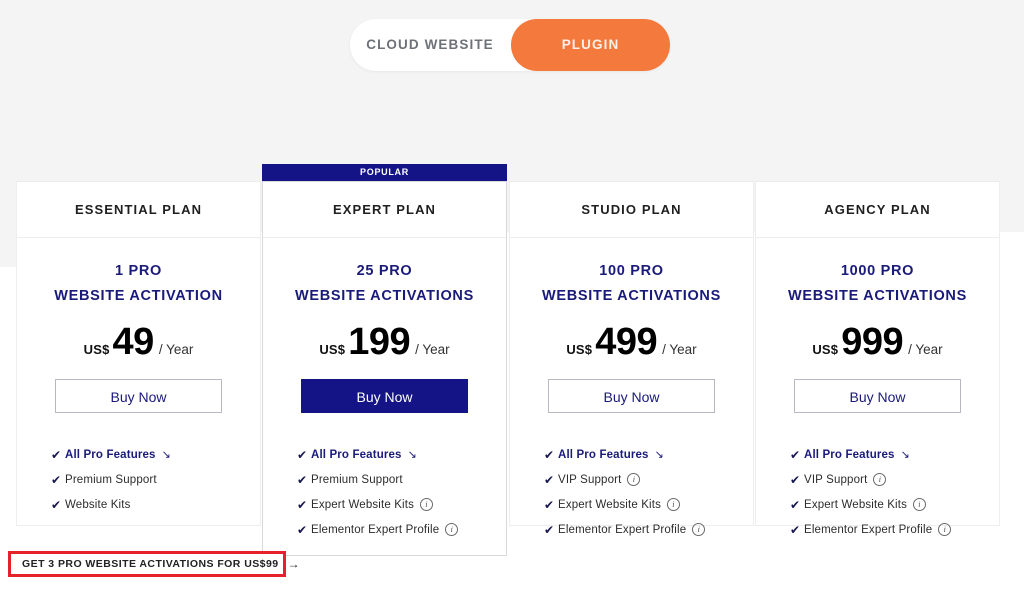 The image size is (1024, 601). What do you see at coordinates (384, 271) in the screenshot?
I see `plan-activation-count: 25 PRO` at bounding box center [384, 271].